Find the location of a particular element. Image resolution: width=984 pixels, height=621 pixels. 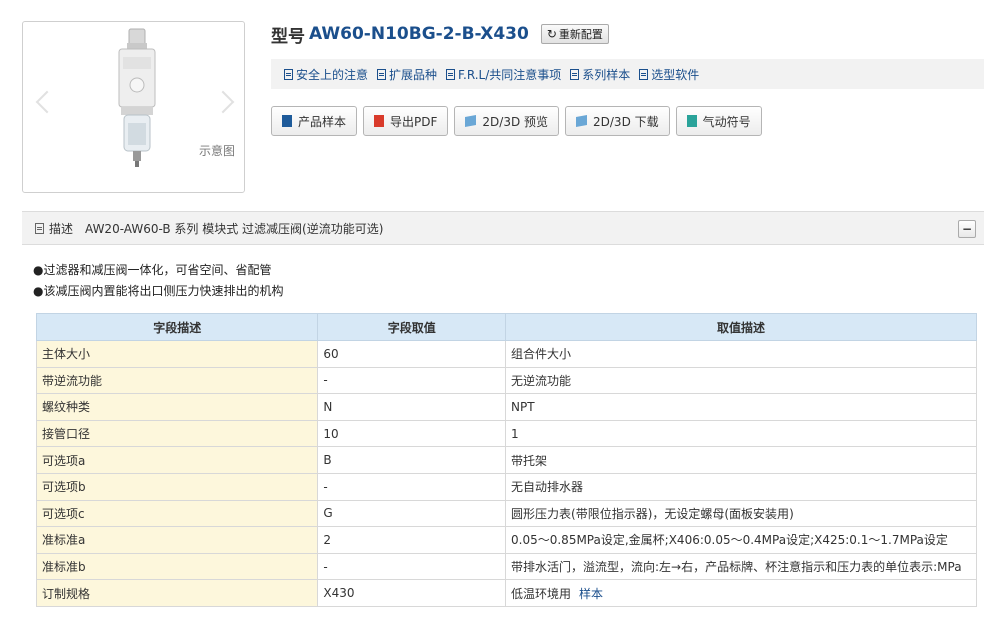

series-description: AW20-AW60-B 系列 模块式 过滤减压阀(逆流功能可选) is located at coordinates (234, 228).